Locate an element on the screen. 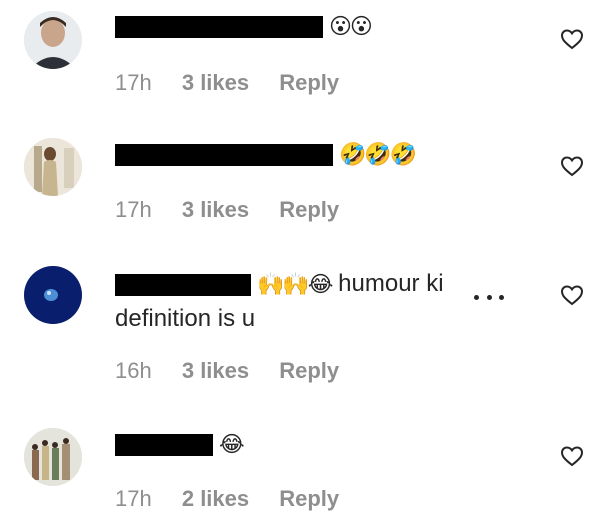 This screenshot has width=600, height=529. comment-text: humour ki is located at coordinates (391, 283).